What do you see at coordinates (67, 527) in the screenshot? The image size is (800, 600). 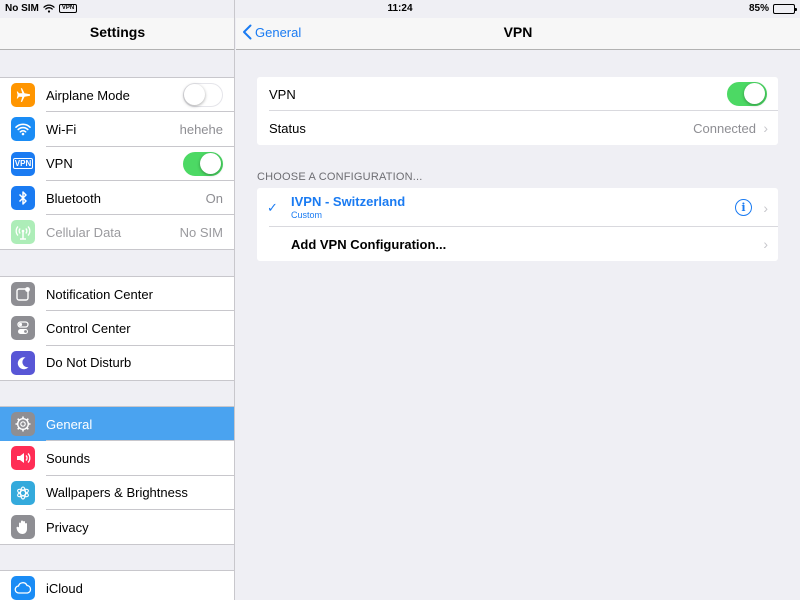 I see `sidebar-item-label: Privacy` at bounding box center [67, 527].